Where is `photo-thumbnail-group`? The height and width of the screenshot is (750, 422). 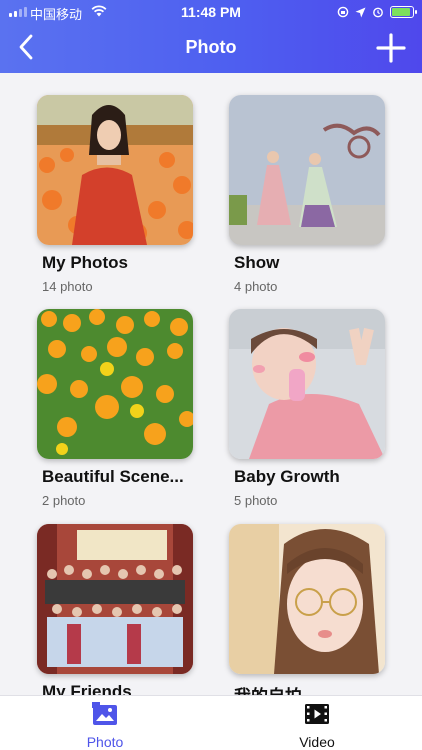 photo-thumbnail-group is located at coordinates (115, 599).